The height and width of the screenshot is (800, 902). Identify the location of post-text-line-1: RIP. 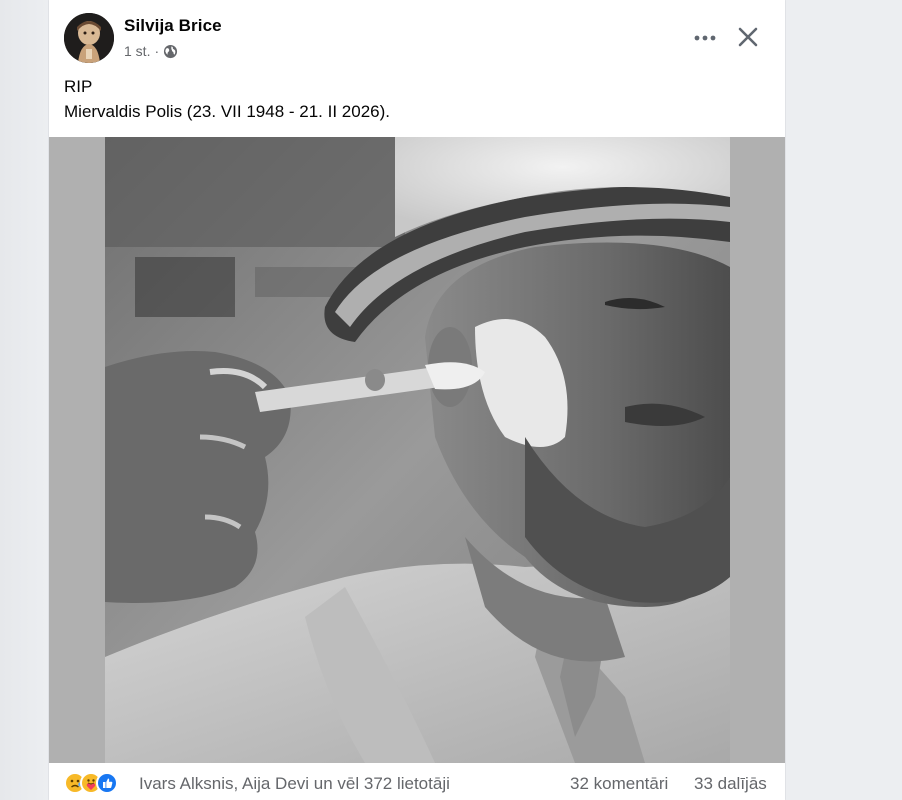
(78, 86).